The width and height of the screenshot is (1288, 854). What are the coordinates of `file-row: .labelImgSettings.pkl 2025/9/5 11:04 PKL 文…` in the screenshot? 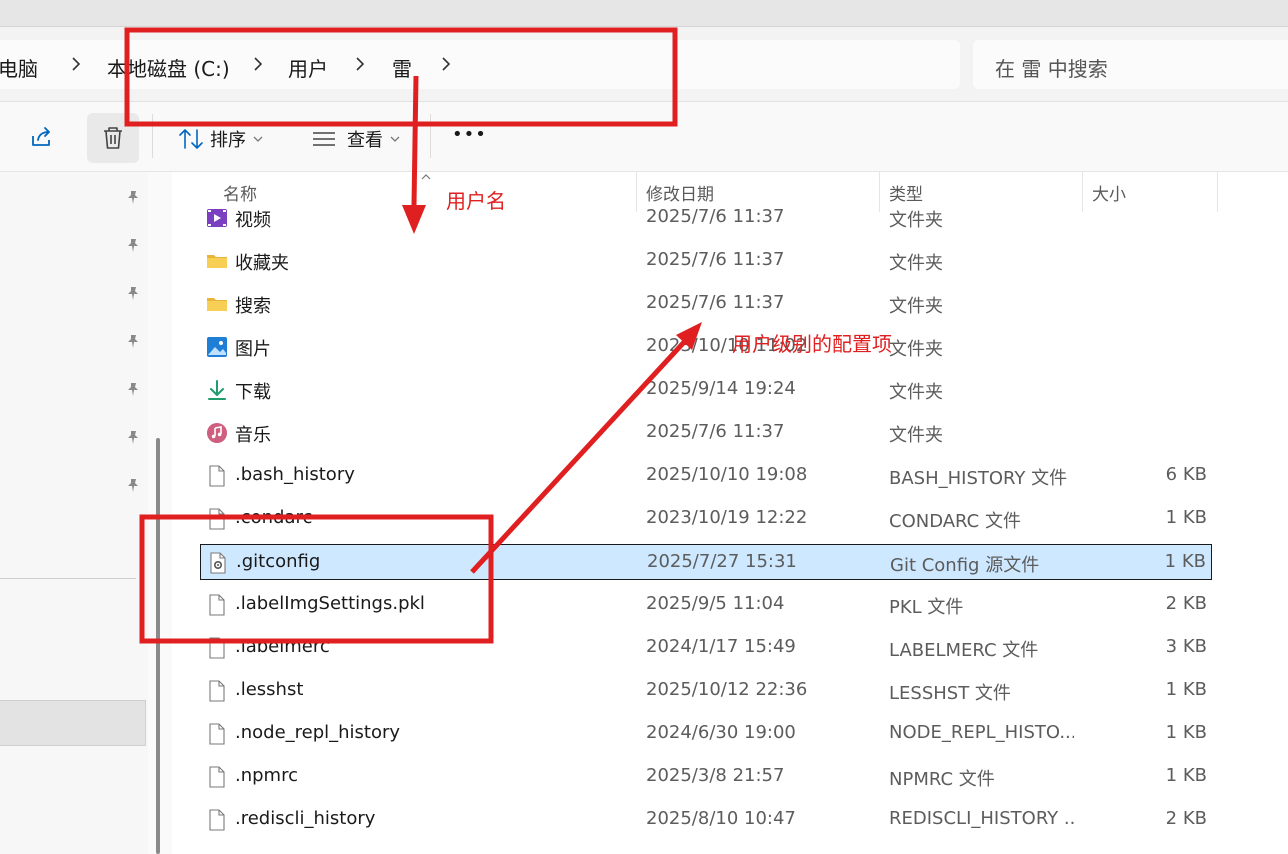 It's located at (706, 605).